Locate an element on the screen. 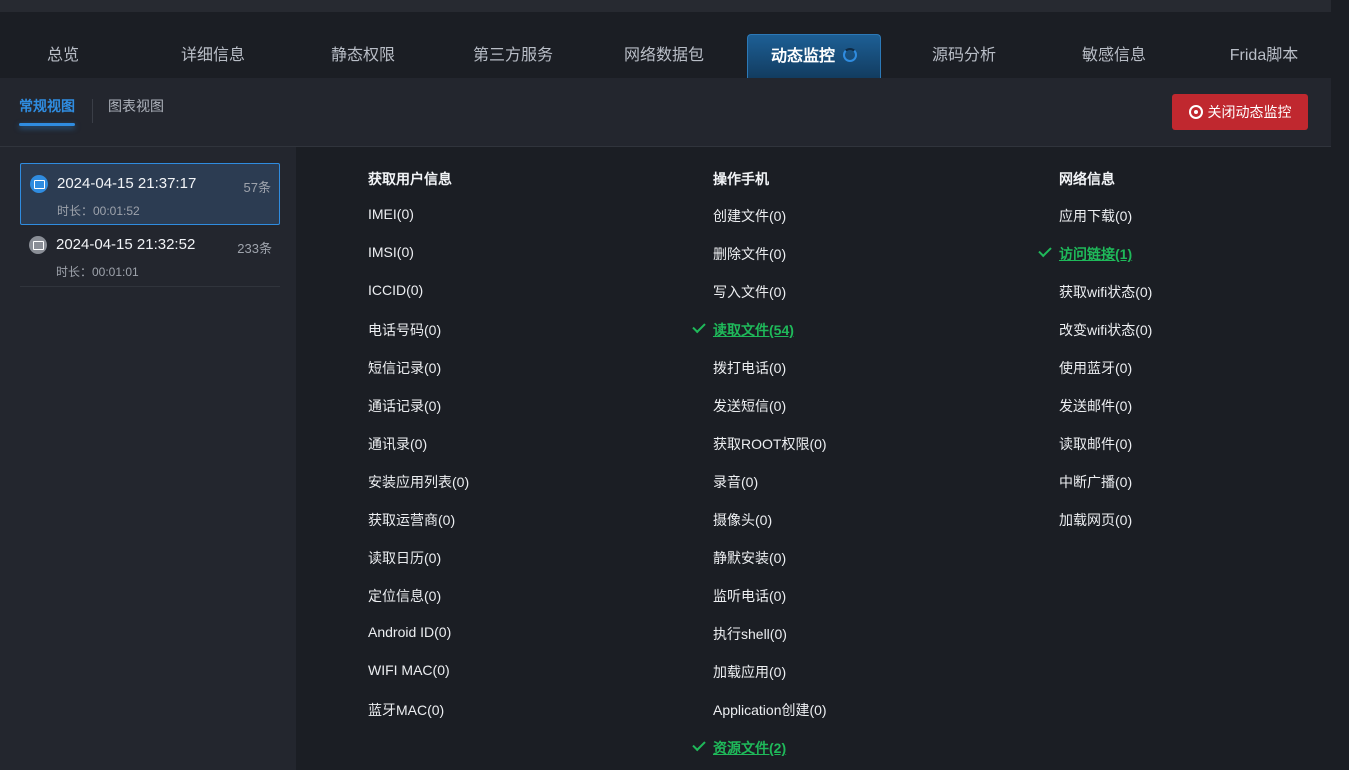 This screenshot has height=770, width=1349. view-tab-chart: 图表视图 is located at coordinates (136, 106).